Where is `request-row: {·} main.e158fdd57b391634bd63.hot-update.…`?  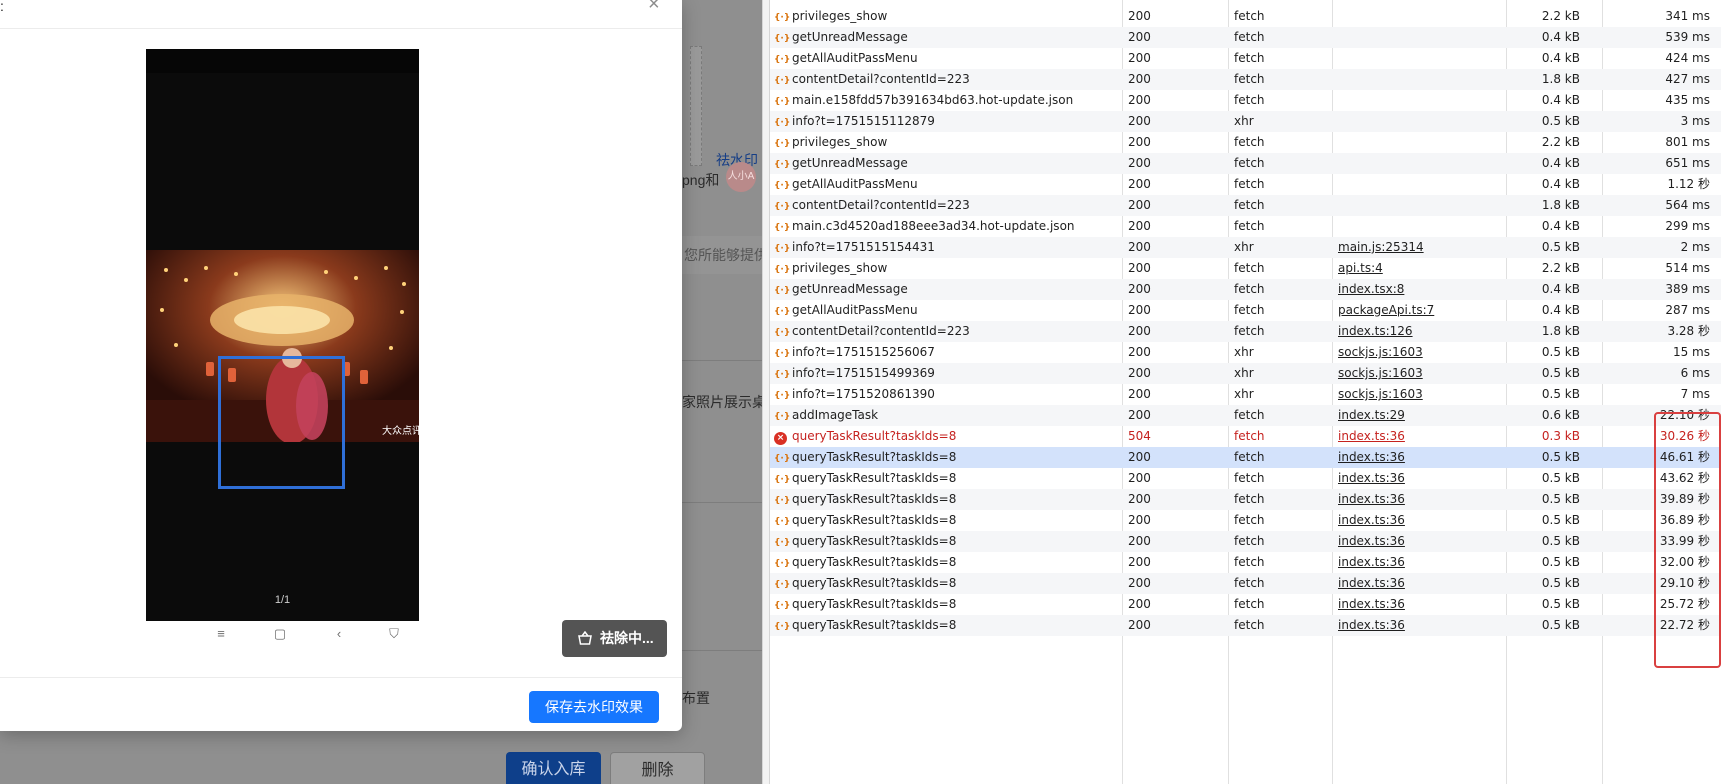
request-row: {·} main.e158fdd57b391634bd63.hot-update.… is located at coordinates (1245, 100).